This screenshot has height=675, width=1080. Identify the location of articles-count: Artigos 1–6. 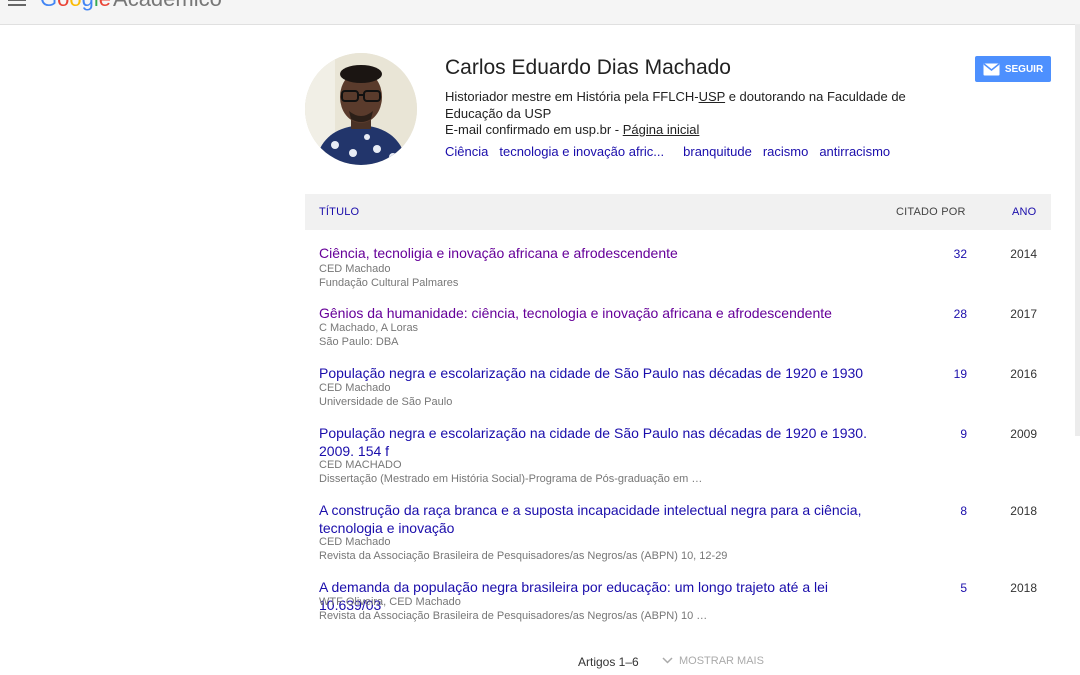
(608, 662).